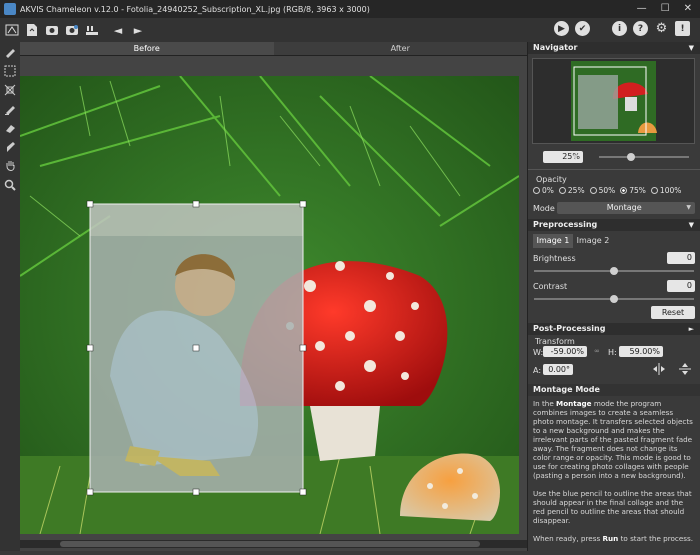 The image size is (700, 555). I want to click on open-object-icon, so click(72, 30).